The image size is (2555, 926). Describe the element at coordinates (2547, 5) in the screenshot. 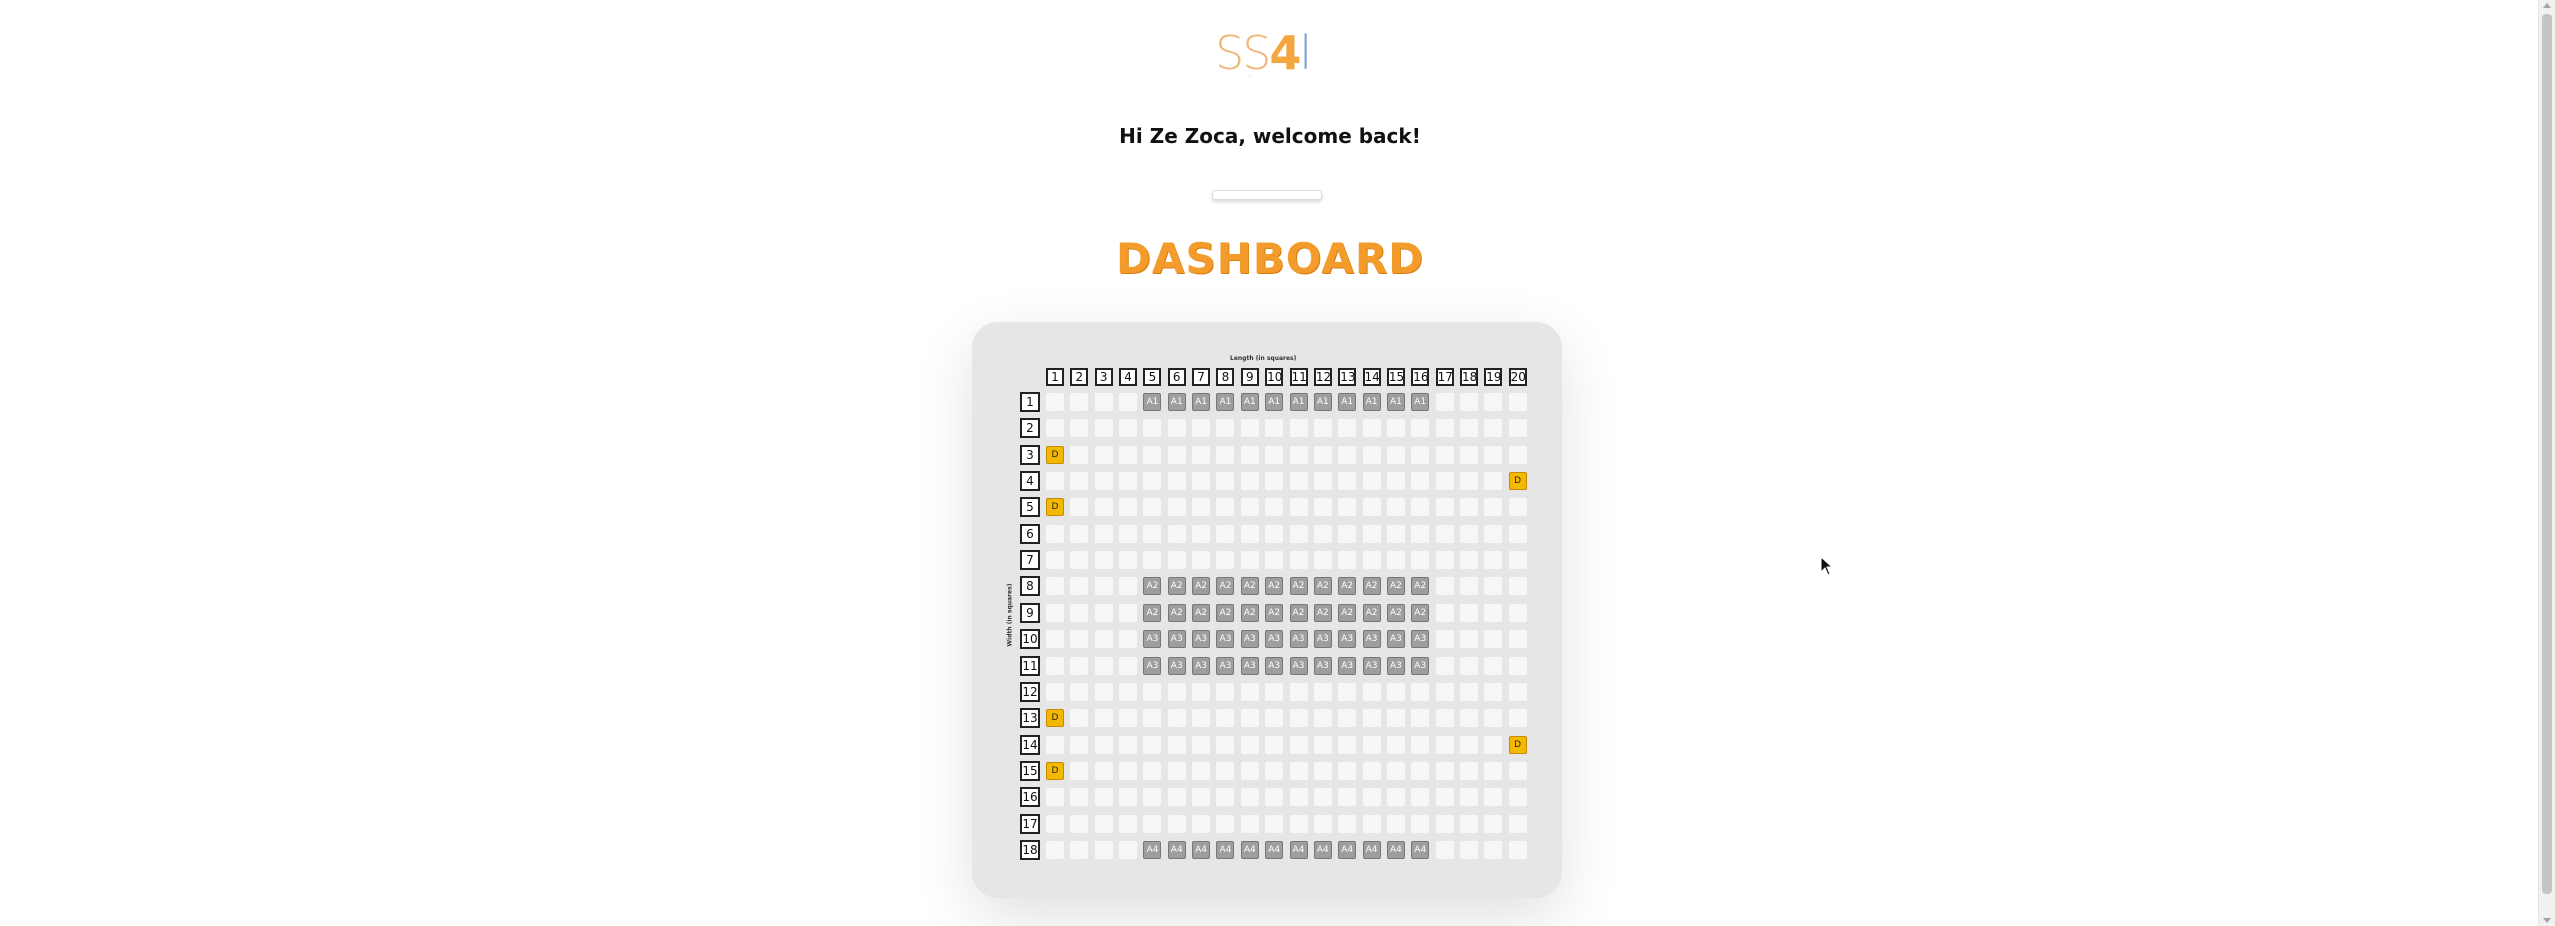

I see `scroll-up-arrow-icon` at that location.